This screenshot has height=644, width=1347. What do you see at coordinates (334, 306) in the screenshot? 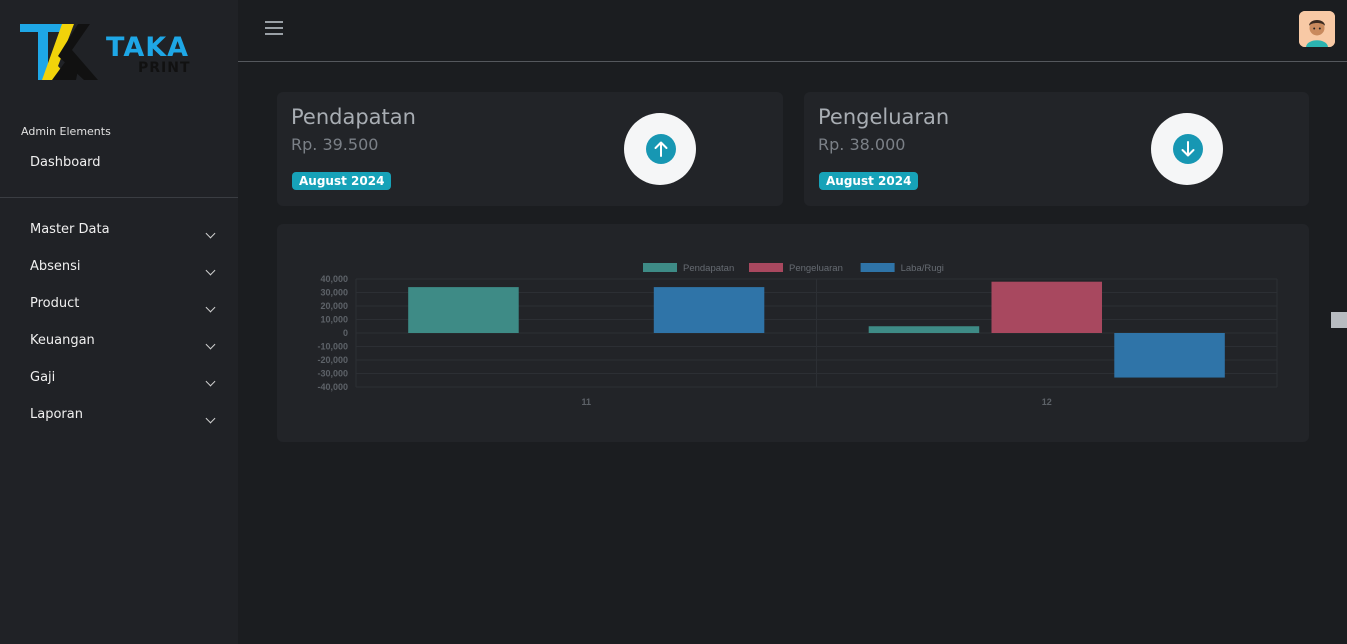
I see `y-tick-label: 20,000` at bounding box center [334, 306].